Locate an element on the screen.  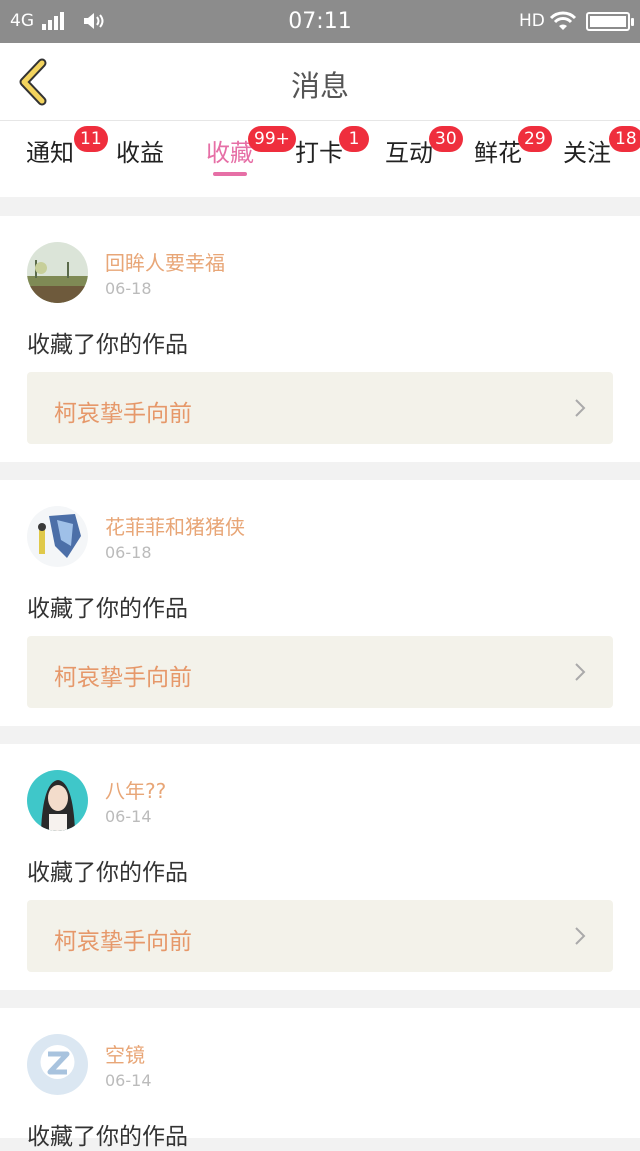
count-badge: 99+ is located at coordinates (272, 139).